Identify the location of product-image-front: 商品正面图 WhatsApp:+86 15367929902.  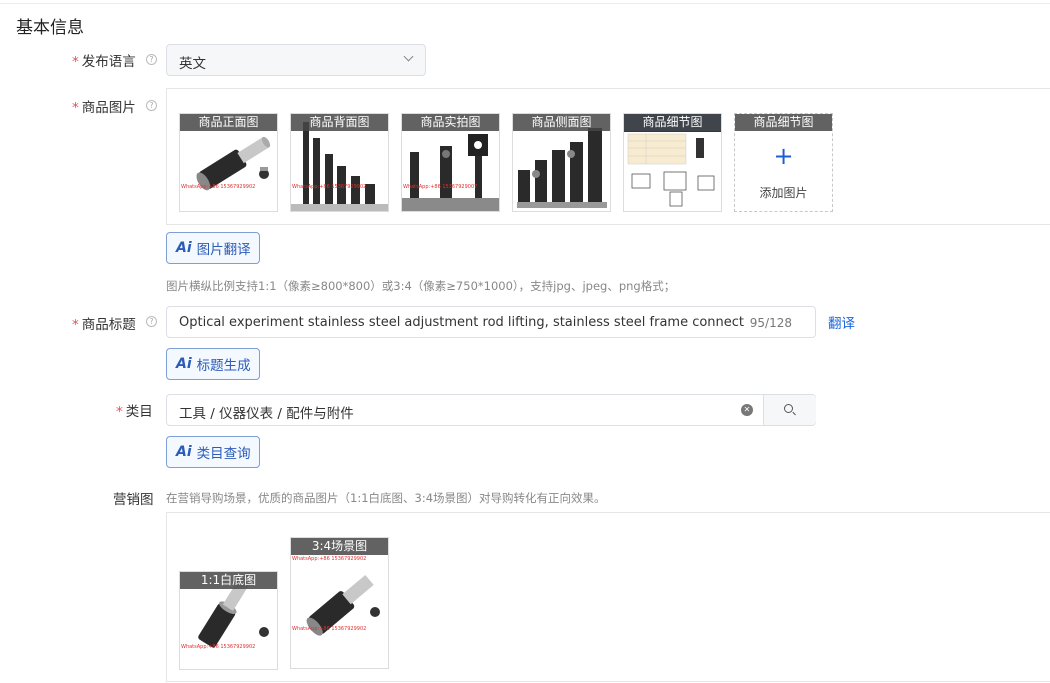
(228, 162).